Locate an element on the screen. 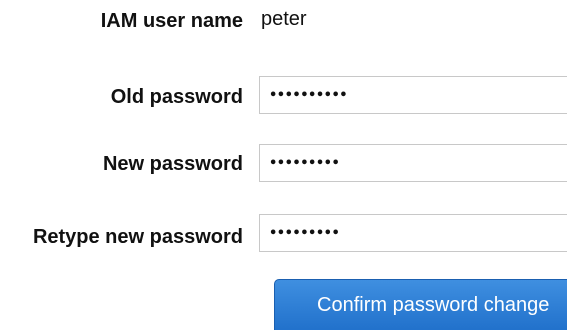 Image resolution: width=567 pixels, height=330 pixels. confirm-password-change-button: Confirm password change is located at coordinates (420, 304).